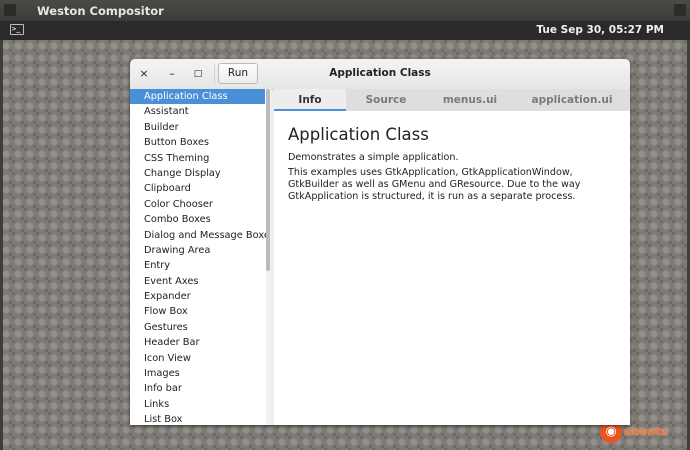 This screenshot has width=690, height=450. Describe the element at coordinates (199, 127) in the screenshot. I see `sidebar-item: Builder` at that location.